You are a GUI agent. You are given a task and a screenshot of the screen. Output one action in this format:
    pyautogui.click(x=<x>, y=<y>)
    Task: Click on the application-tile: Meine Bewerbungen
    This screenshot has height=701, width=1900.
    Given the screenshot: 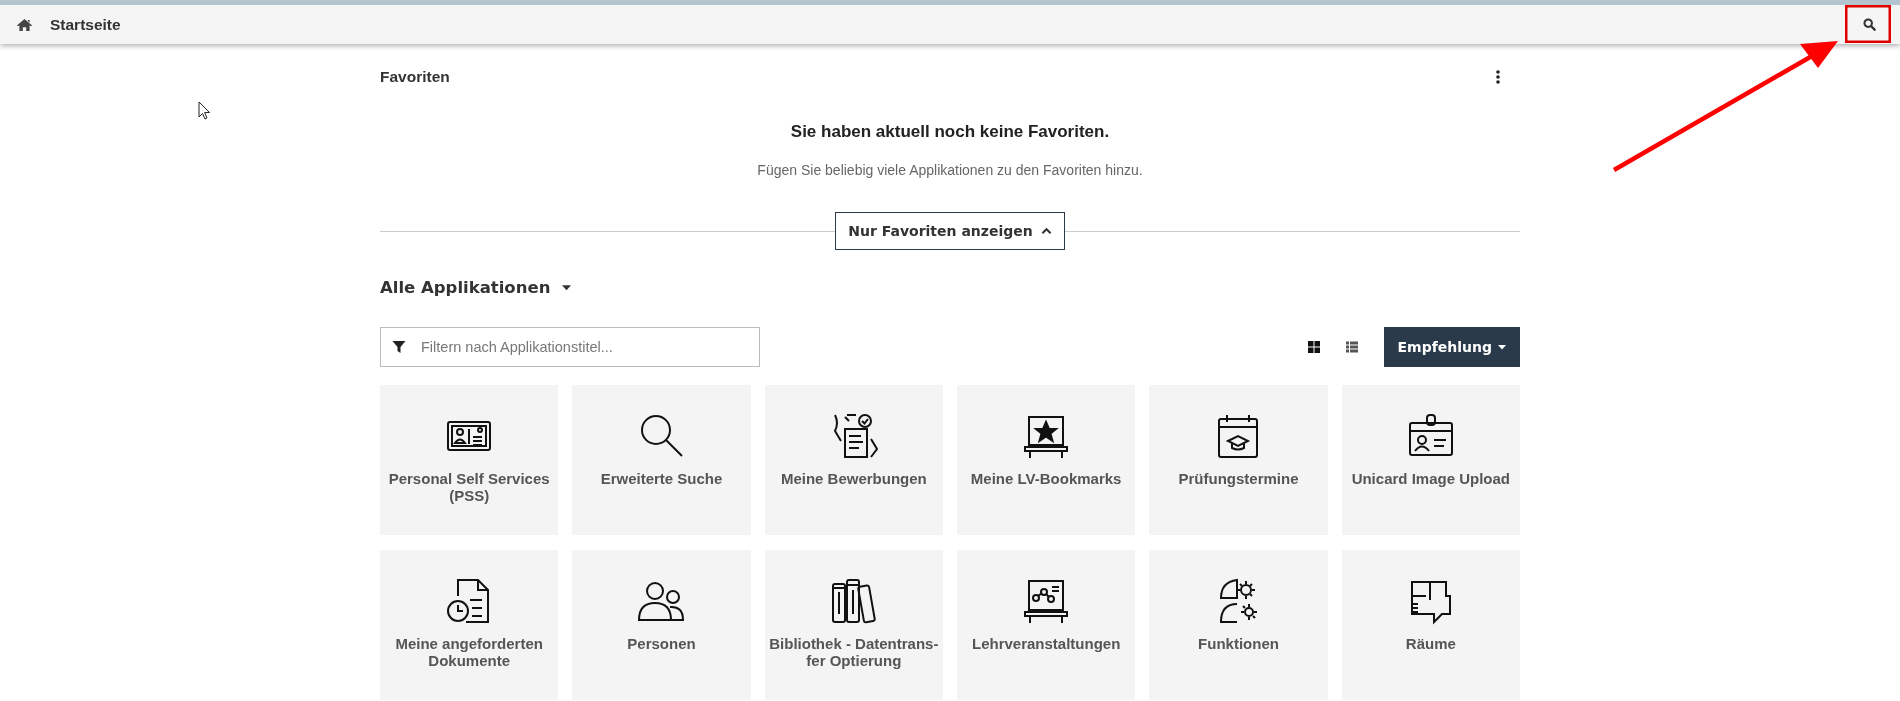 What is the action you would take?
    pyautogui.click(x=853, y=460)
    